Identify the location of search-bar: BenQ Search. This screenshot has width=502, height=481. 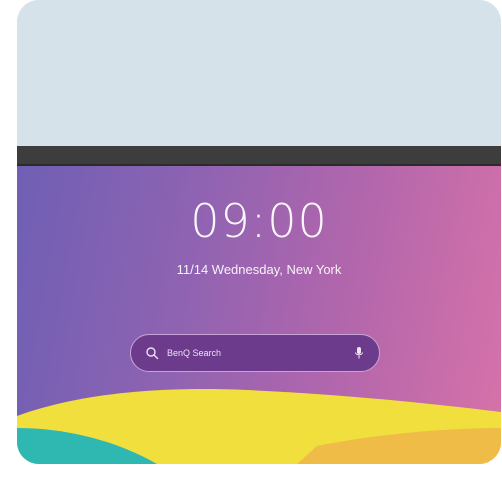
(255, 353).